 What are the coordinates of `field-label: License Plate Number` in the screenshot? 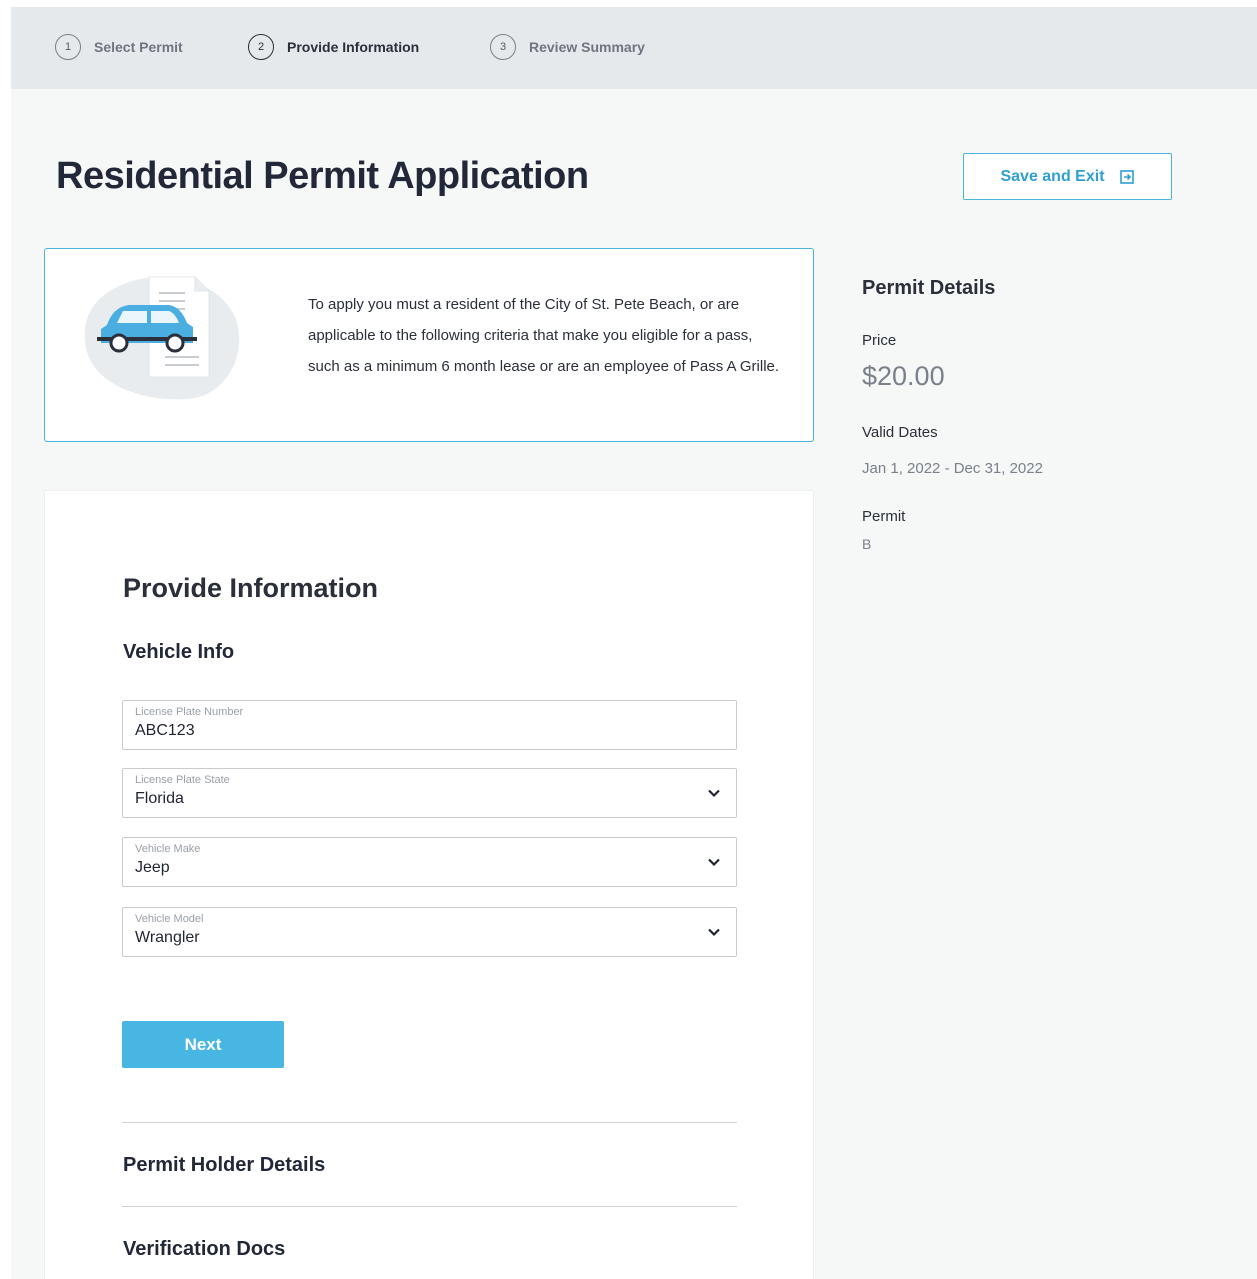 It's located at (189, 712).